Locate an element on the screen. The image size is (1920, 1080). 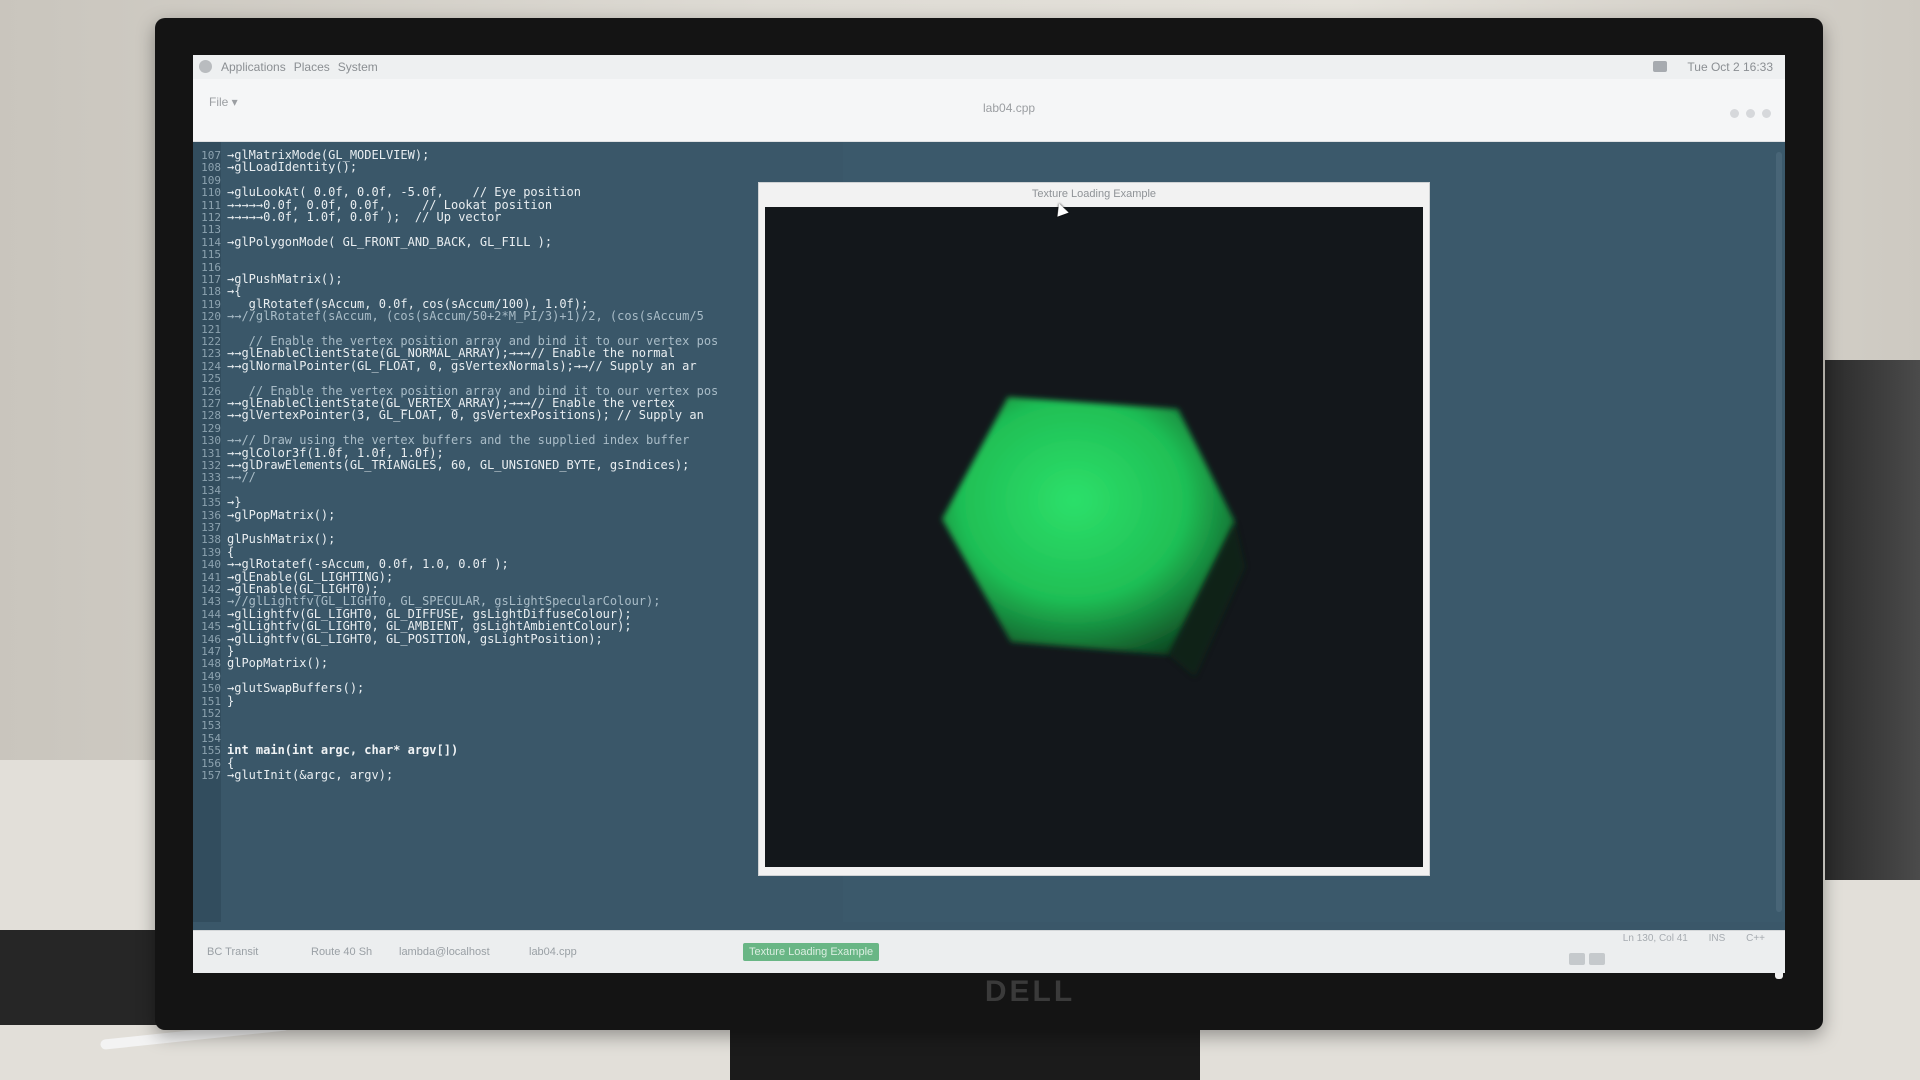
panel-menus: Applications Places System is located at coordinates (299, 67).